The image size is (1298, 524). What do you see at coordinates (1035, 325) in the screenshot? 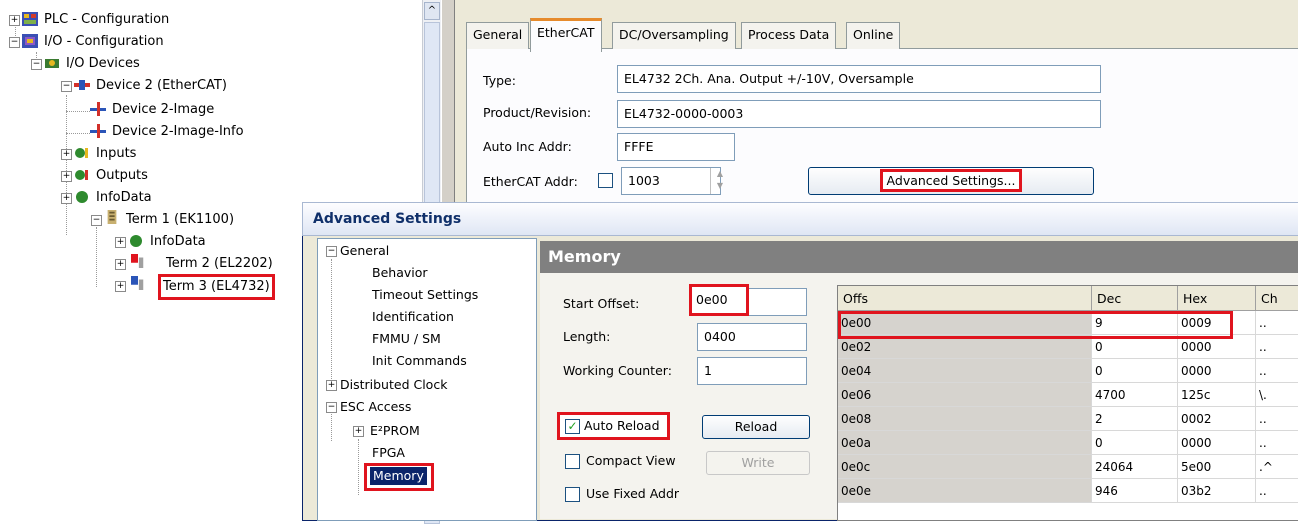
I see `first-row-highlight` at bounding box center [1035, 325].